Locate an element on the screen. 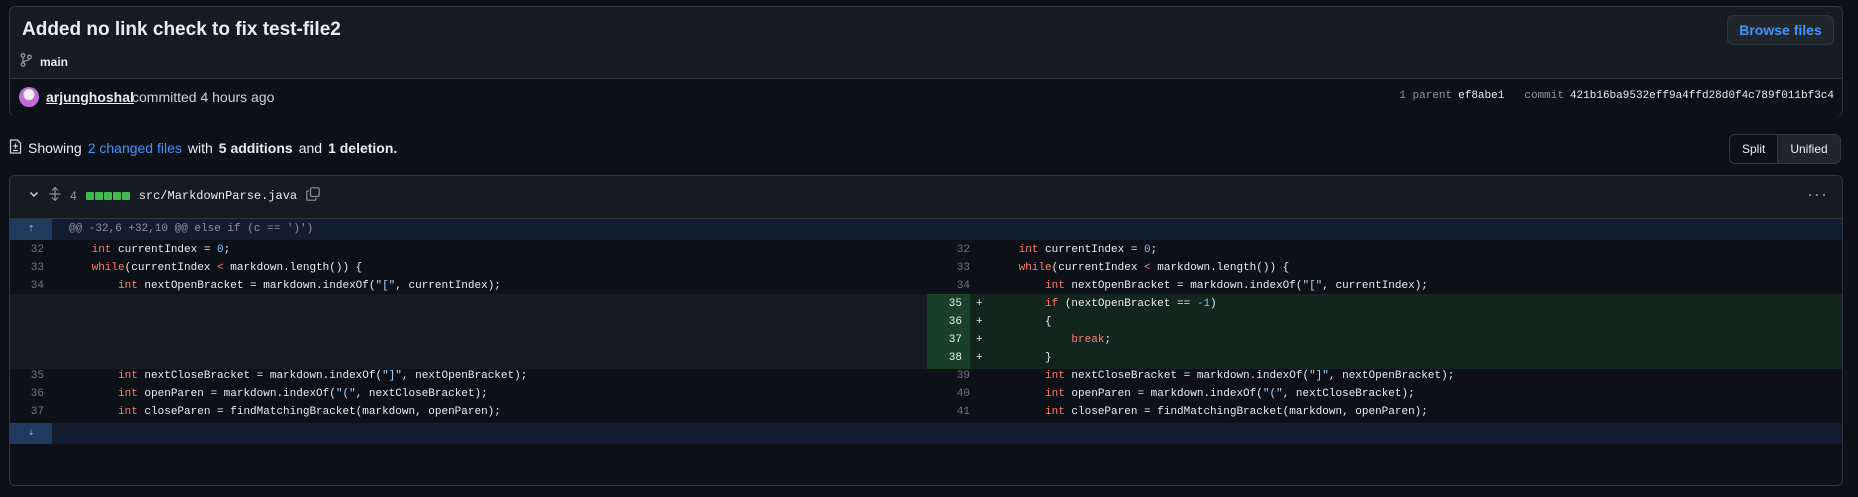 The width and height of the screenshot is (1858, 497). hunk-header-text: @@ -32,6 +32,10 @@ else if (c == ')') is located at coordinates (191, 229).